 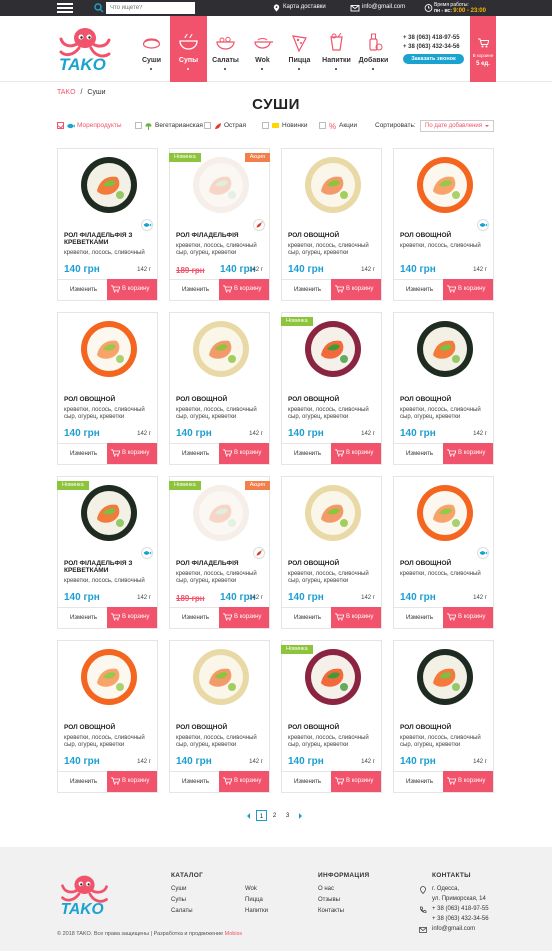 I want to click on footer-link: Пицца, so click(x=254, y=900).